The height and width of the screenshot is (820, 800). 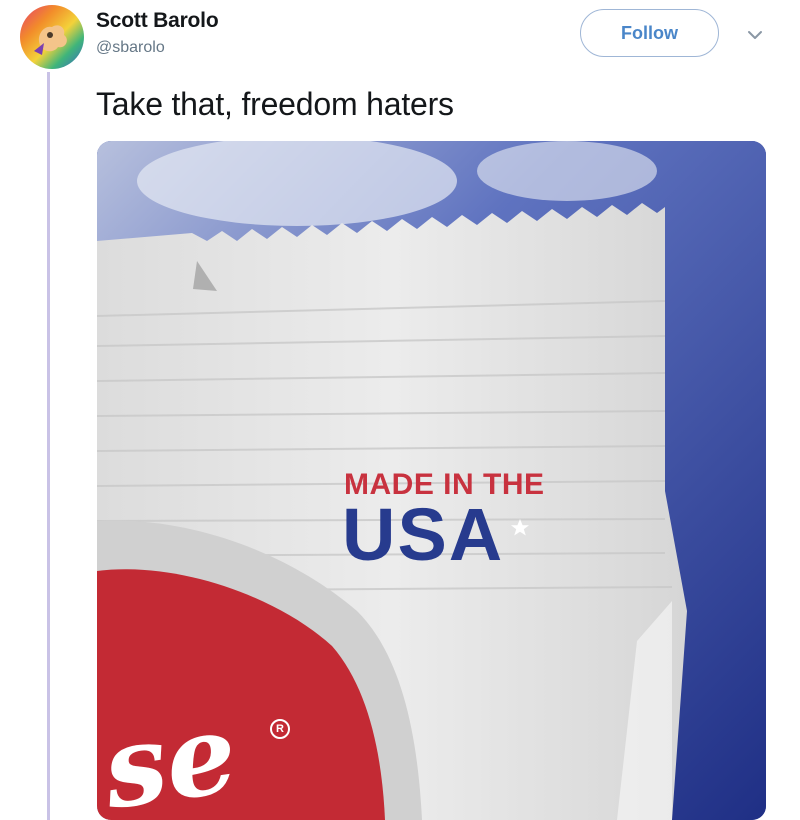 I want to click on author-handle: @sbarolo, so click(x=130, y=48).